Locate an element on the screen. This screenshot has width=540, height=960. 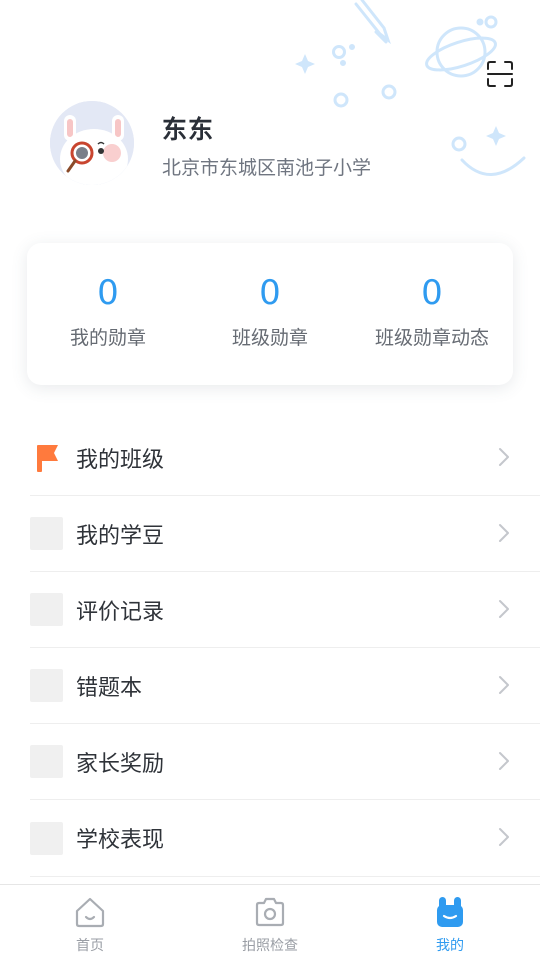
stat-my-medals: 0 我的勋章 is located at coordinates (108, 314).